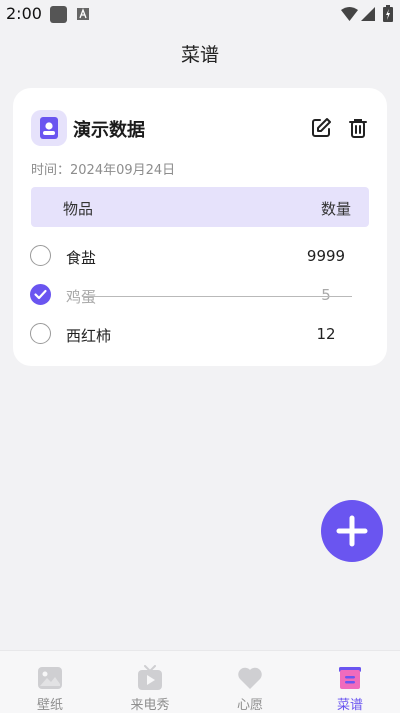 This screenshot has width=400, height=713. What do you see at coordinates (150, 677) in the screenshot?
I see `tv-play-icon` at bounding box center [150, 677].